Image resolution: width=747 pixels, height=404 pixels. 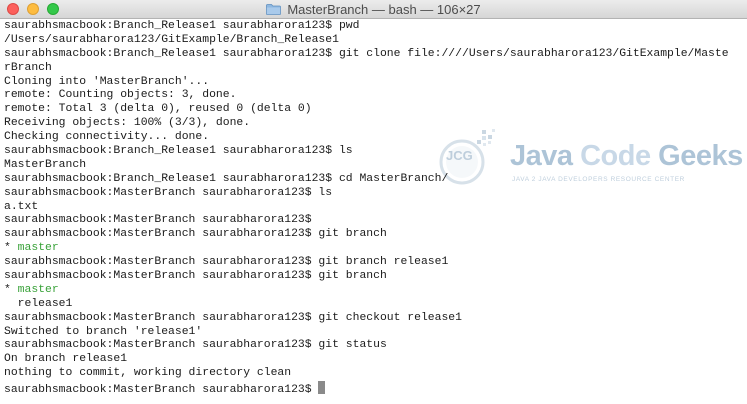 I want to click on window-title: MasterBranch — bash — 106×27, so click(x=373, y=9).